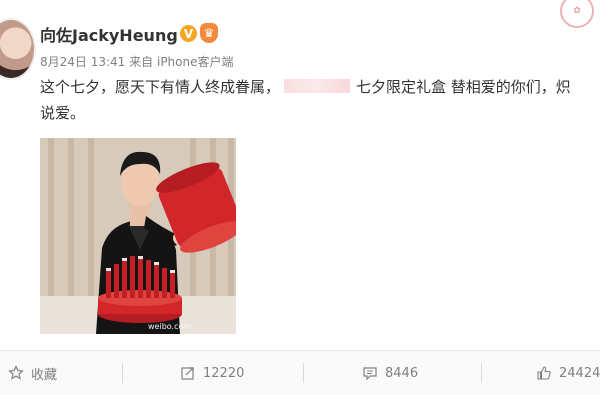 This screenshot has width=600, height=395. I want to click on stamp-icon: ✿, so click(577, 14).